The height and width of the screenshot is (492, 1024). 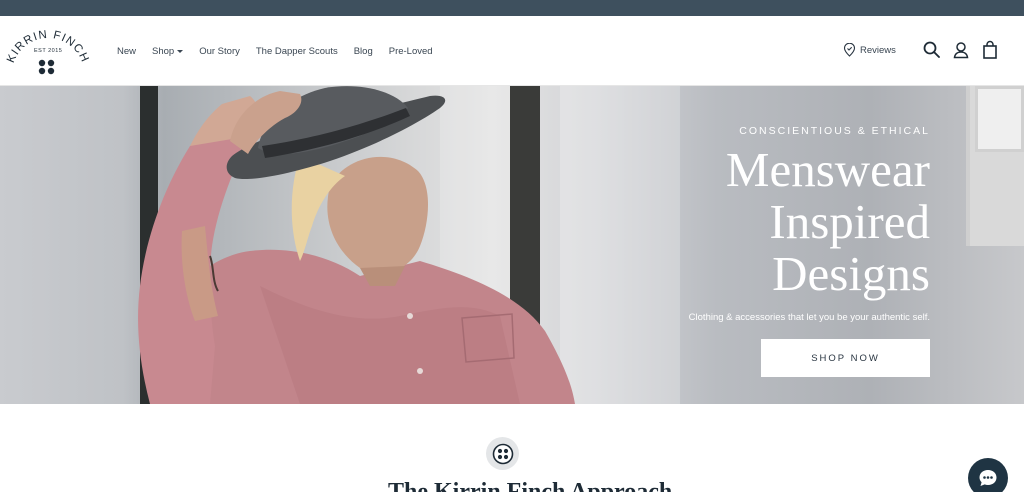 I want to click on reviews-link: Reviews, so click(x=869, y=50).